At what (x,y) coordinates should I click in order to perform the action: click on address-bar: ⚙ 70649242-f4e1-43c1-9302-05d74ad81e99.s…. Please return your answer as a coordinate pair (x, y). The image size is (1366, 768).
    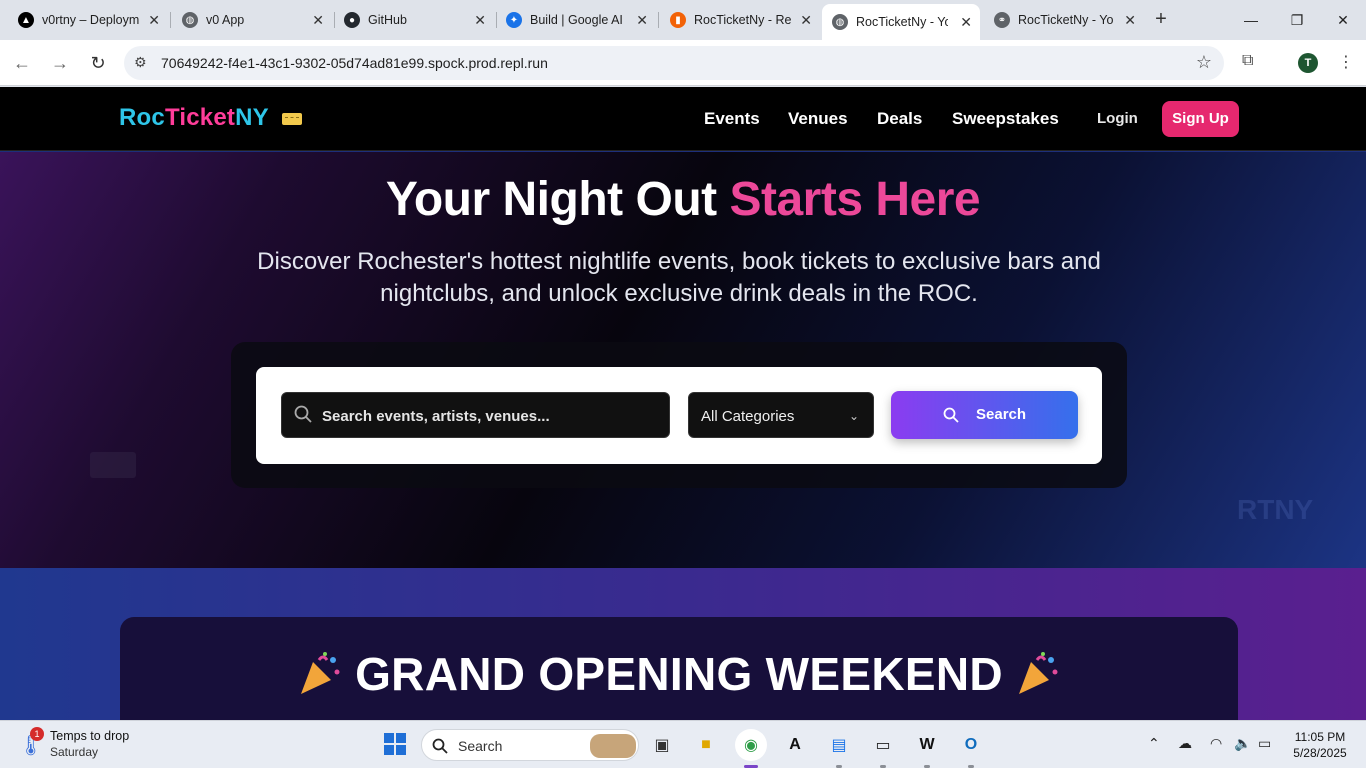
    Looking at the image, I should click on (674, 63).